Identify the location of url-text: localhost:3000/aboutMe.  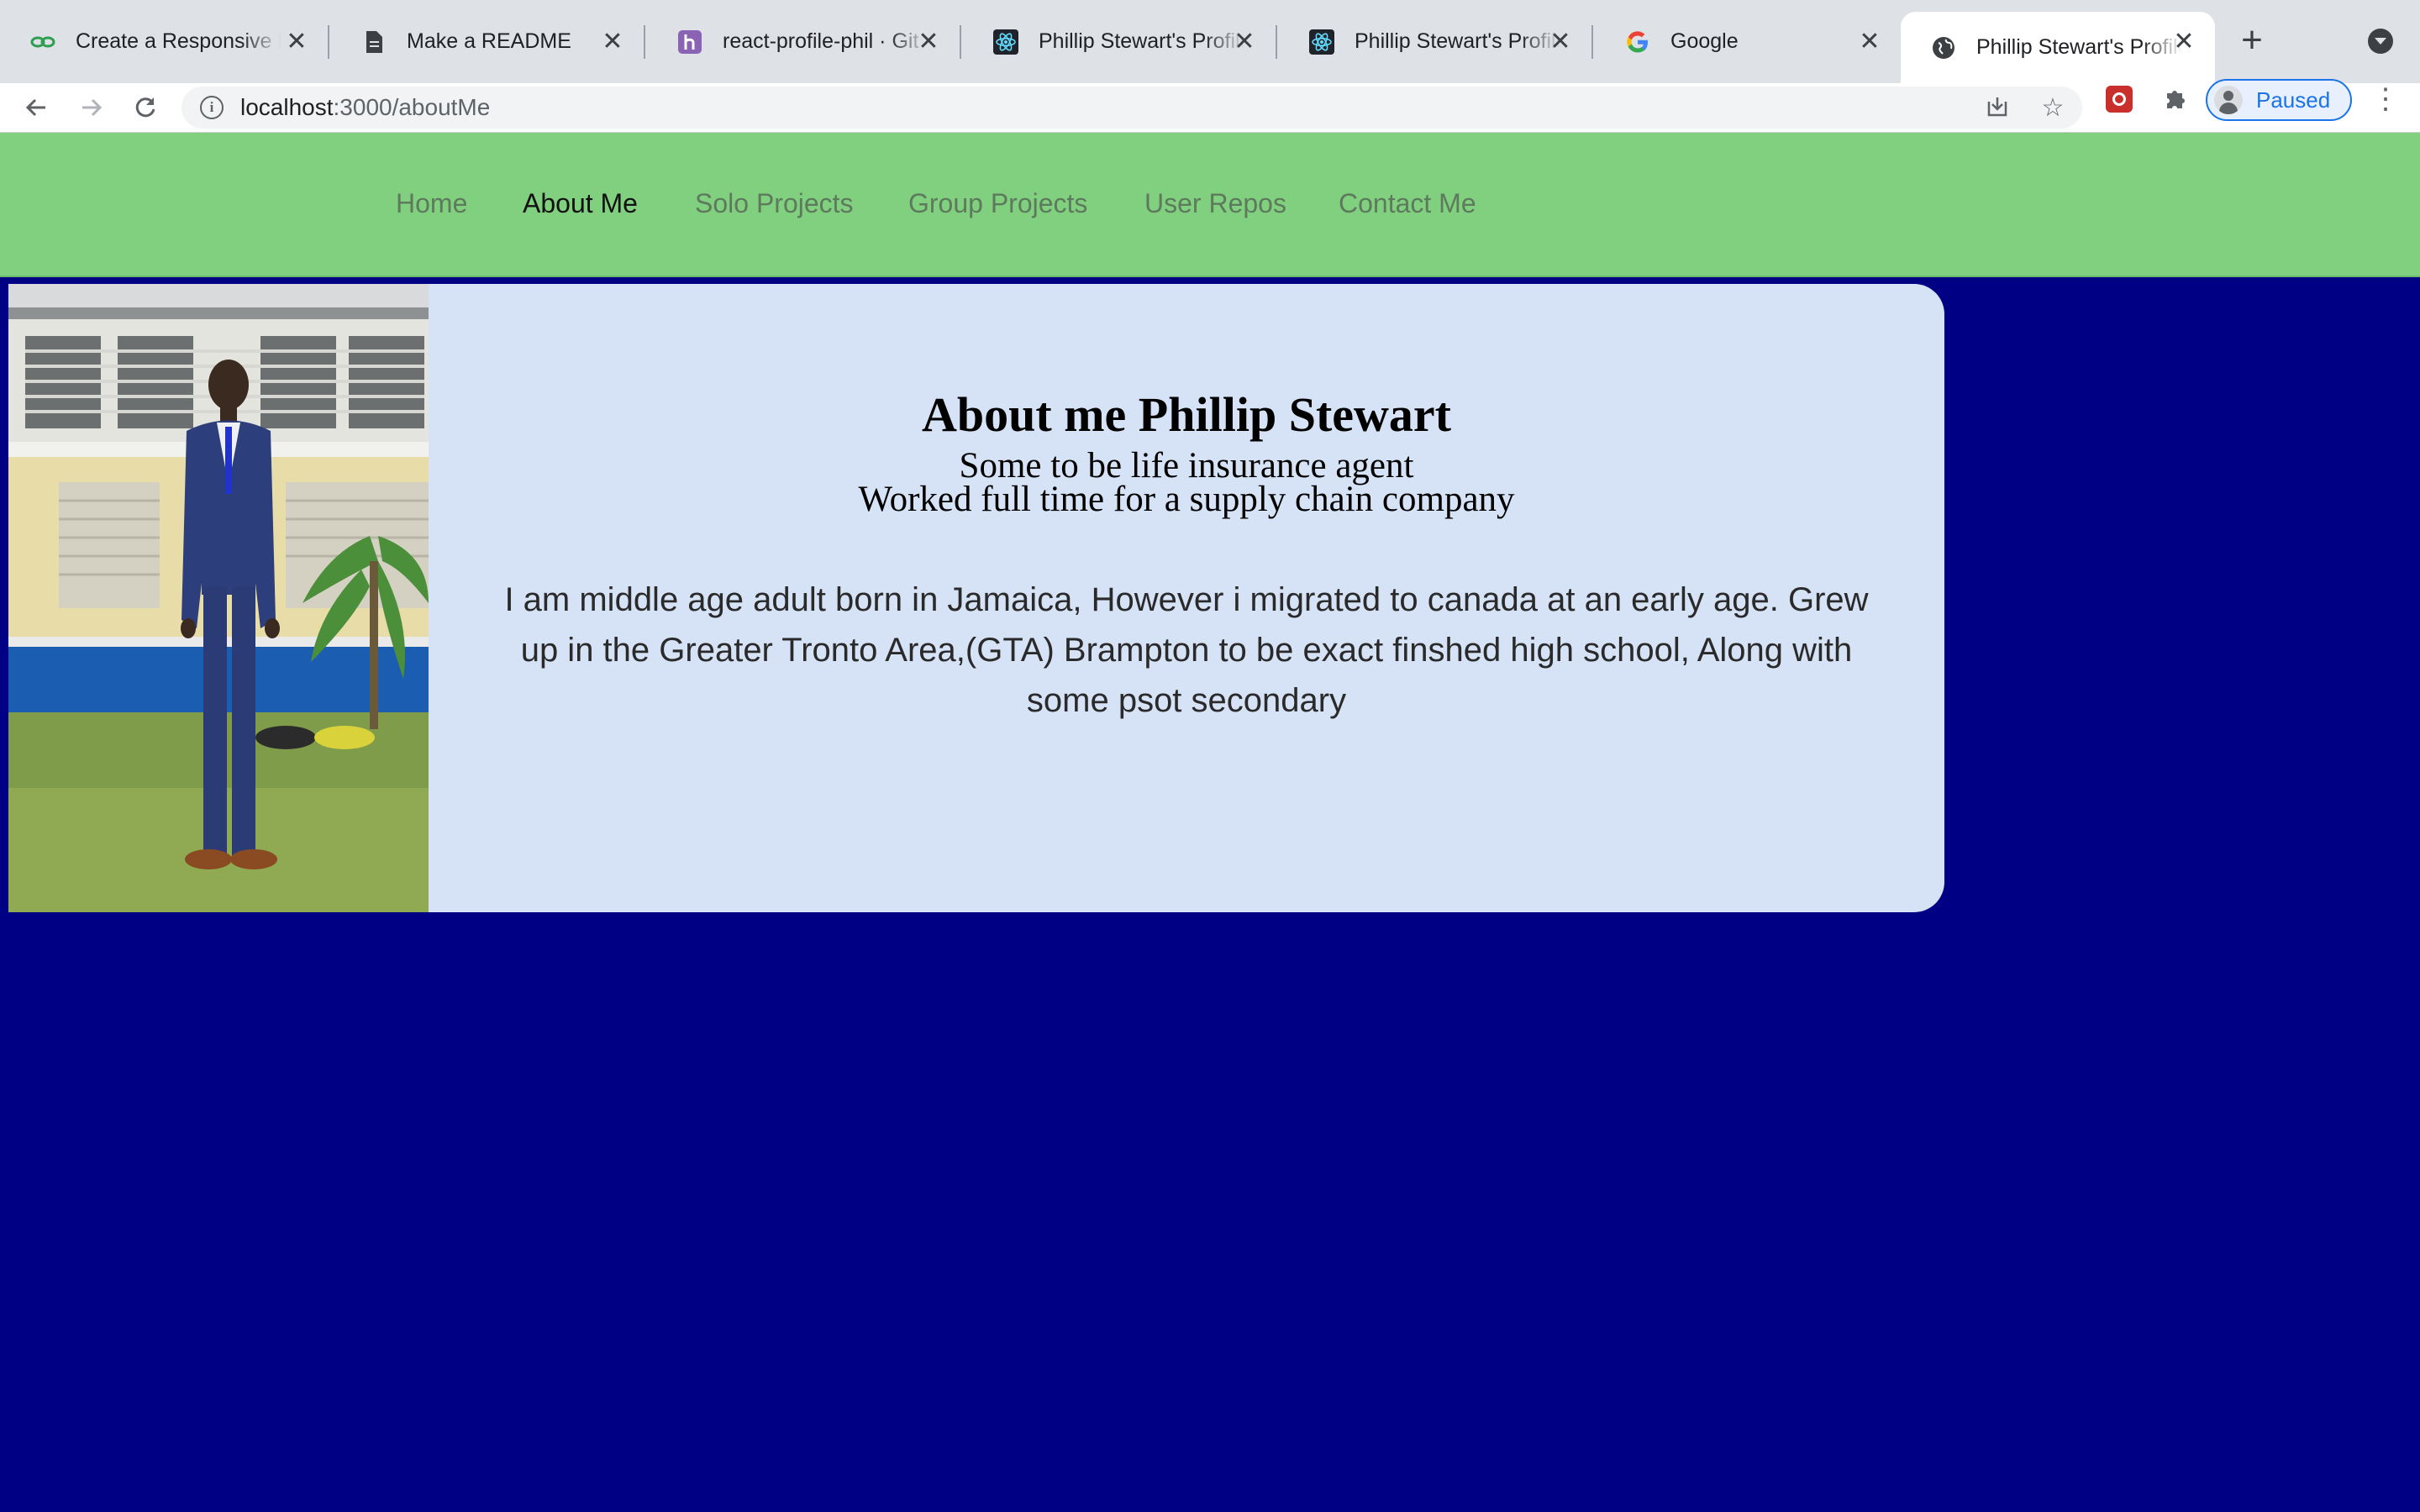
(366, 107).